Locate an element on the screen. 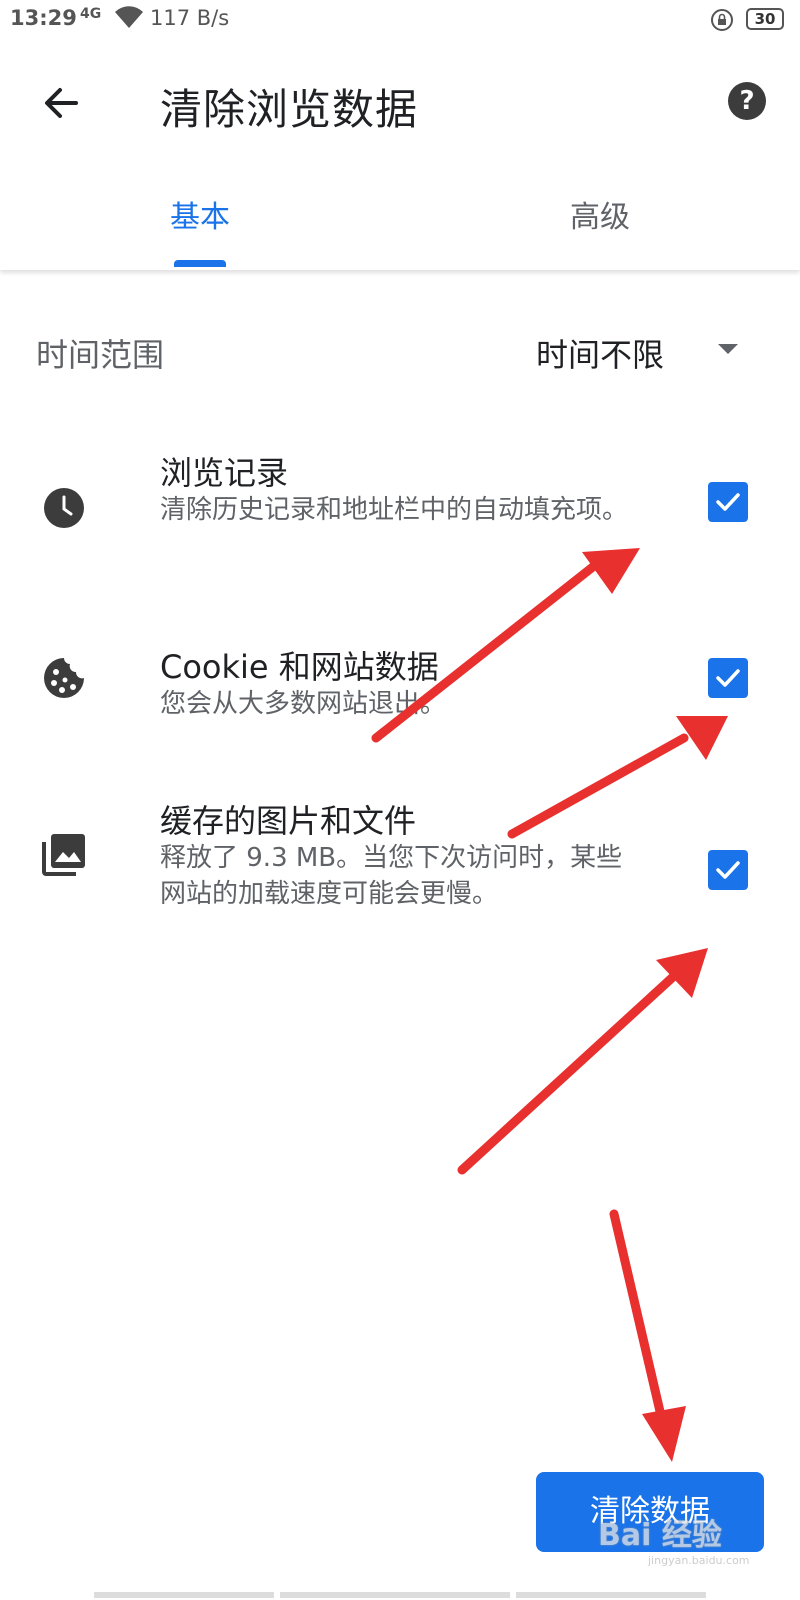  rotation-lock-icon is located at coordinates (722, 22).